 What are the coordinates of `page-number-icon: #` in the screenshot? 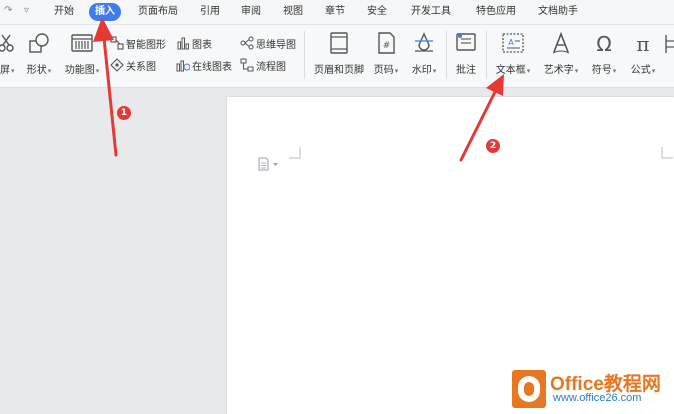 It's located at (386, 43).